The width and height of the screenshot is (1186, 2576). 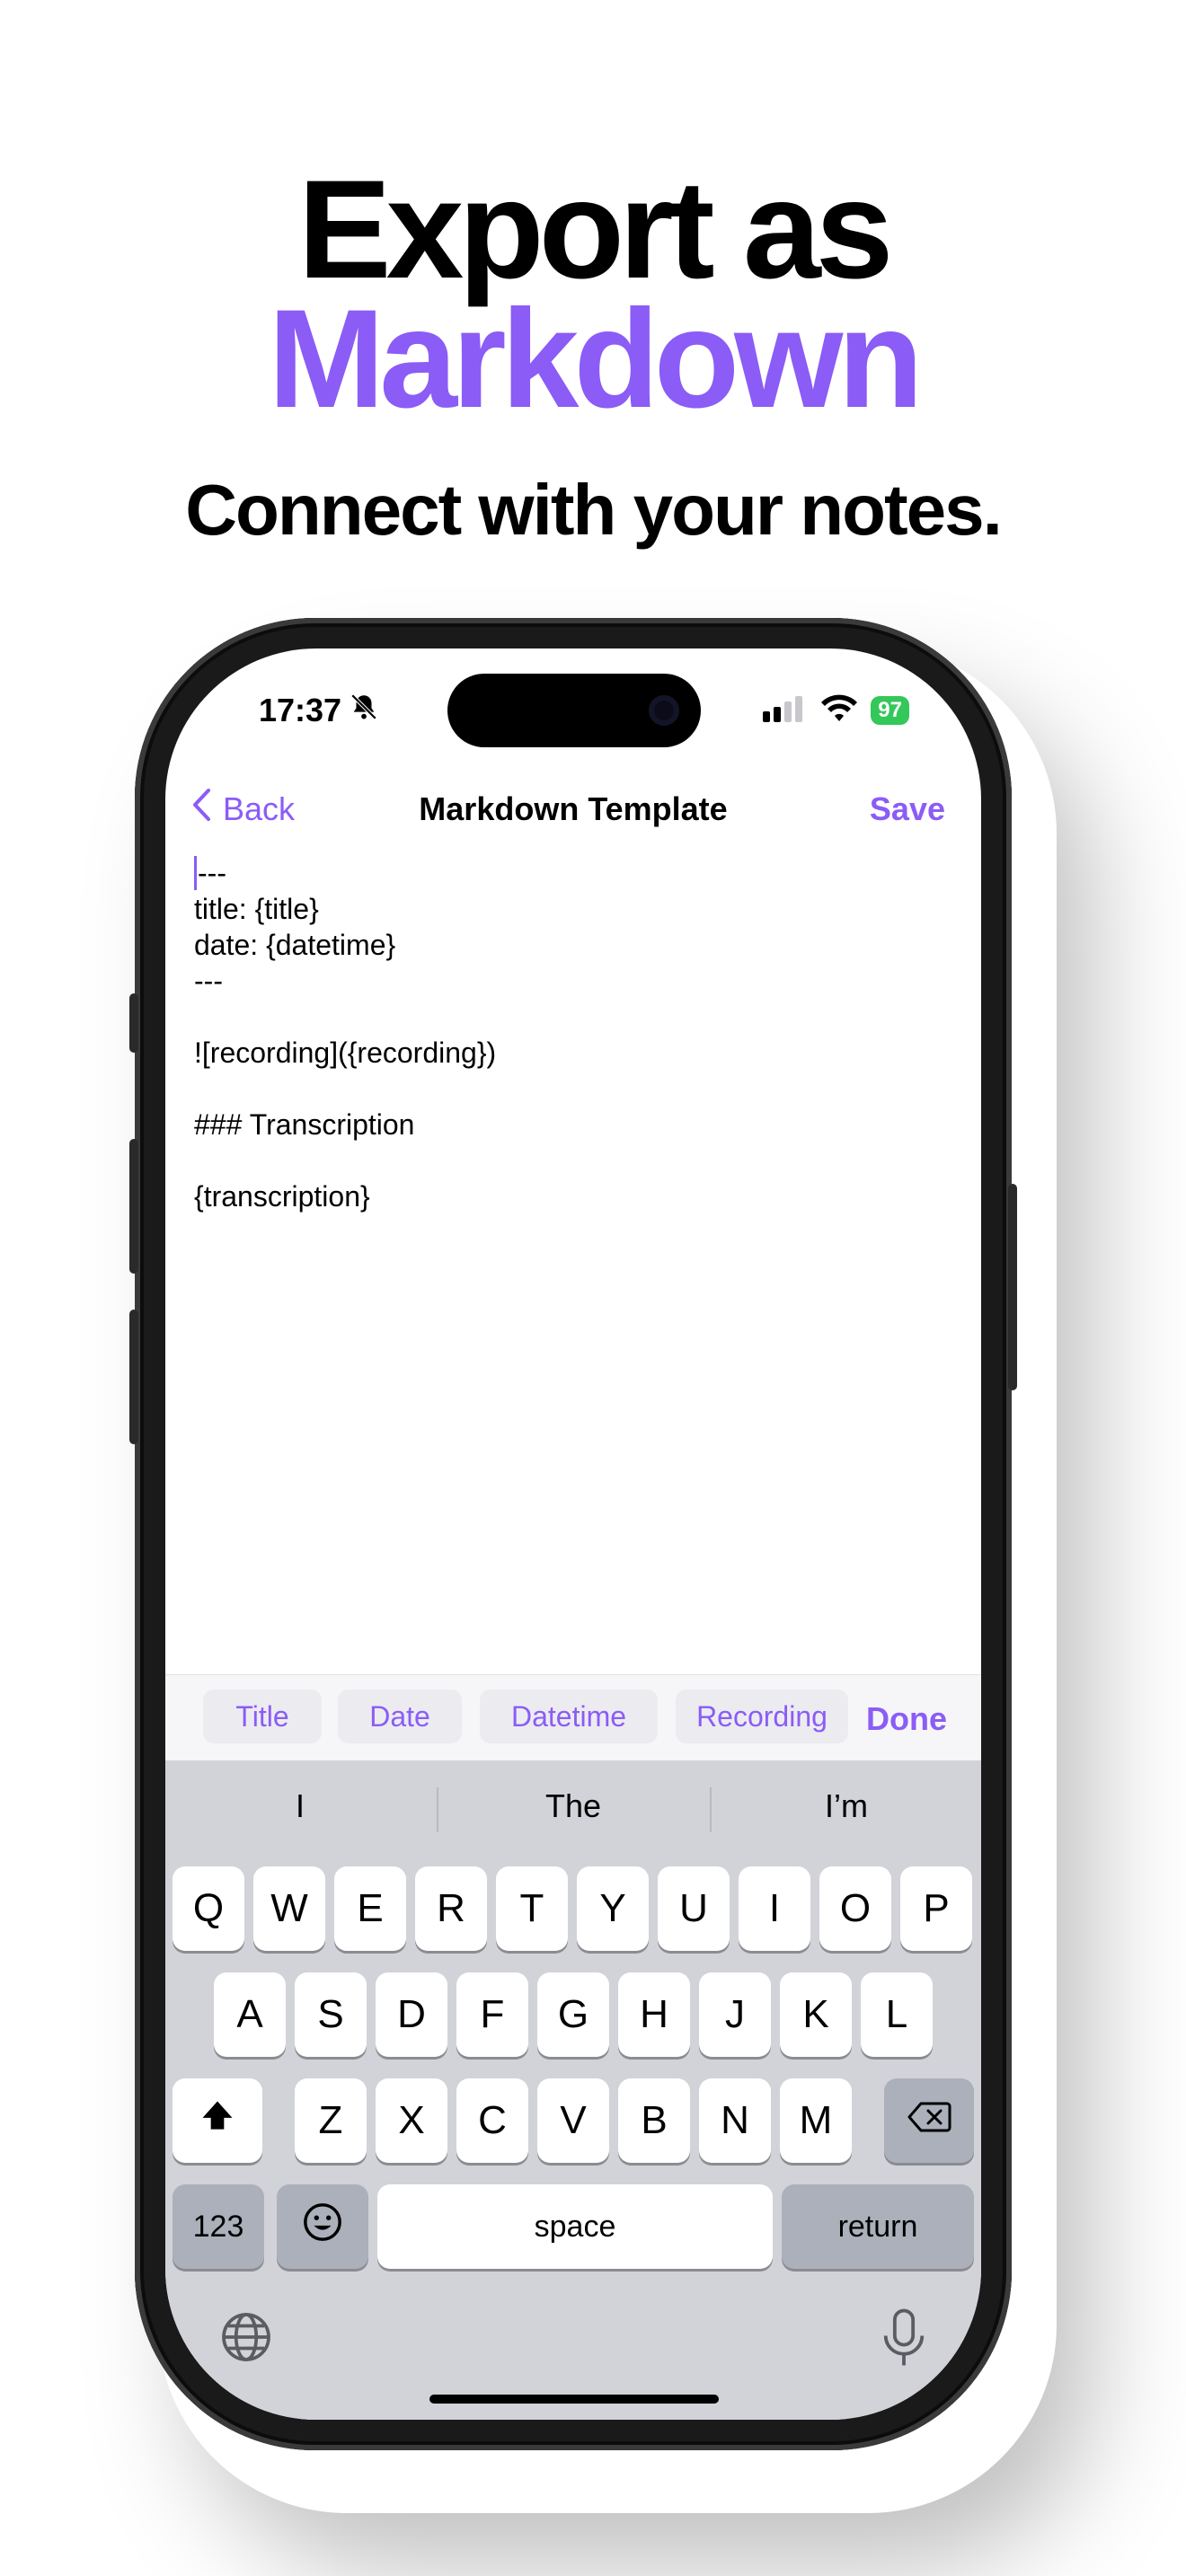 I want to click on headline-line-2: Markdown, so click(x=595, y=359).